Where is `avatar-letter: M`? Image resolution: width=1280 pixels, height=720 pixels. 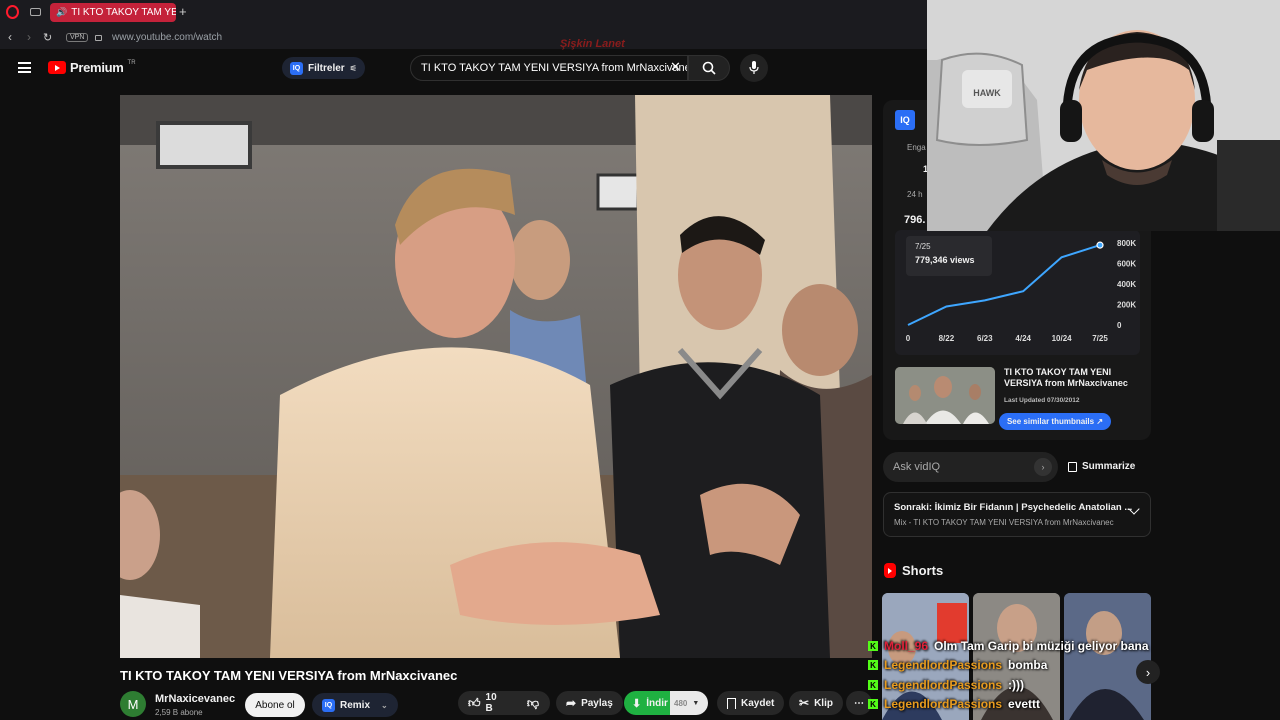 avatar-letter: M is located at coordinates (133, 704).